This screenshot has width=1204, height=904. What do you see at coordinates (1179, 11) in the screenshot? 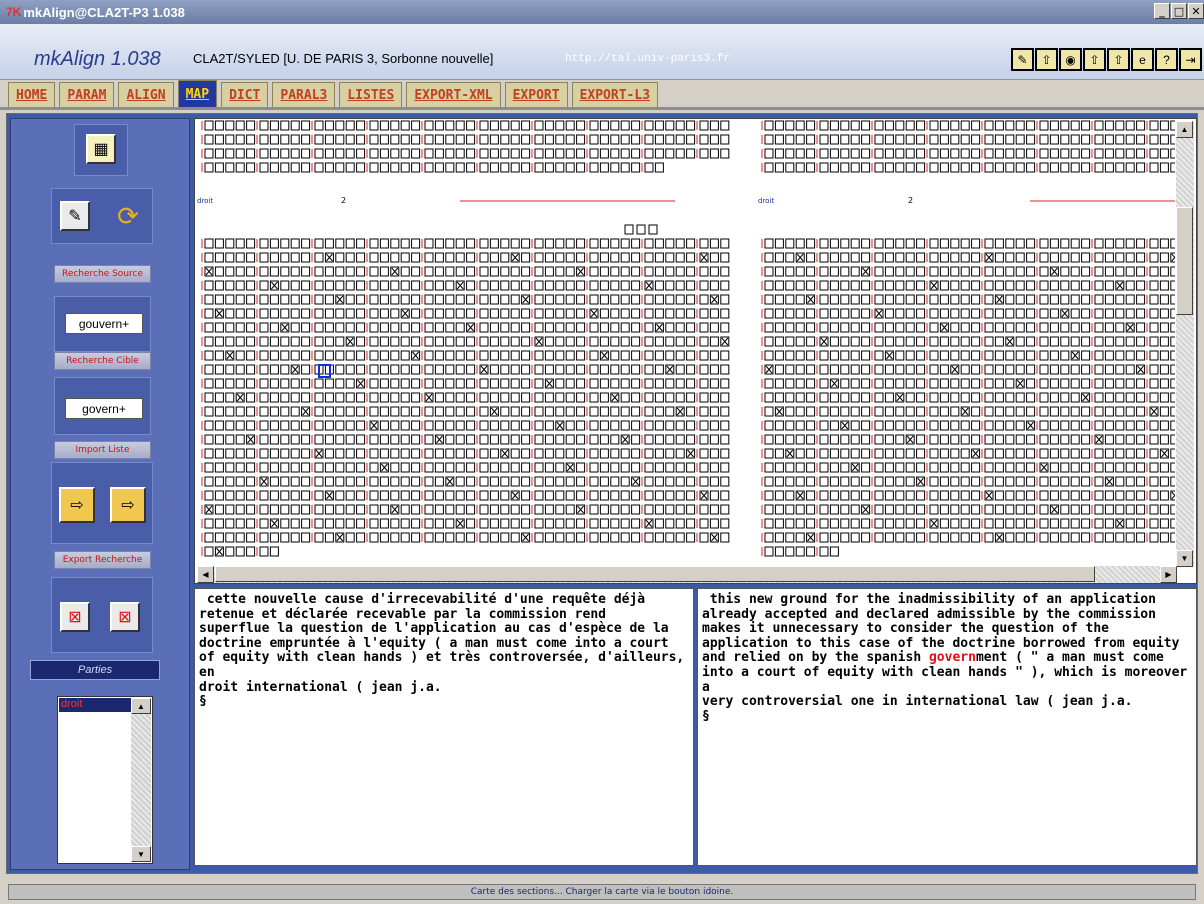
I see `maximize-icon: □` at bounding box center [1179, 11].